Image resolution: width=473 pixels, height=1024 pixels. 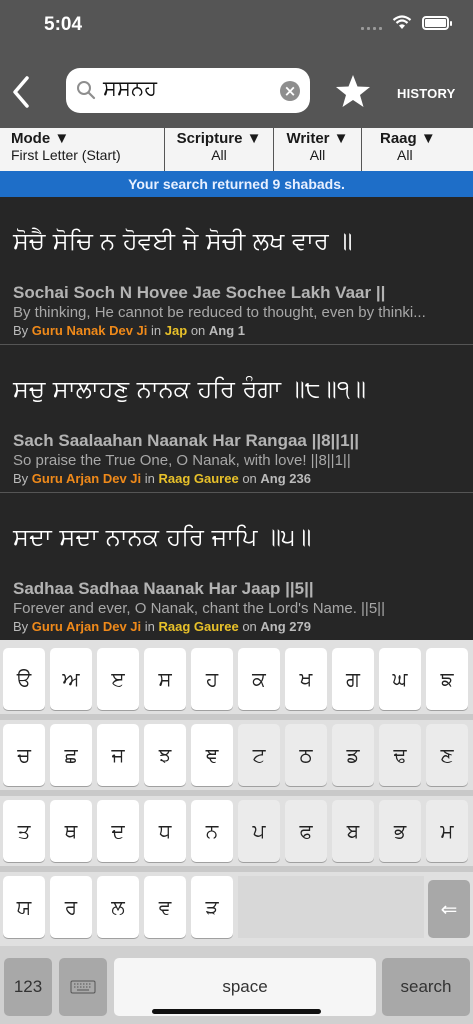 What do you see at coordinates (165, 907) in the screenshot?
I see `key: ਵ` at bounding box center [165, 907].